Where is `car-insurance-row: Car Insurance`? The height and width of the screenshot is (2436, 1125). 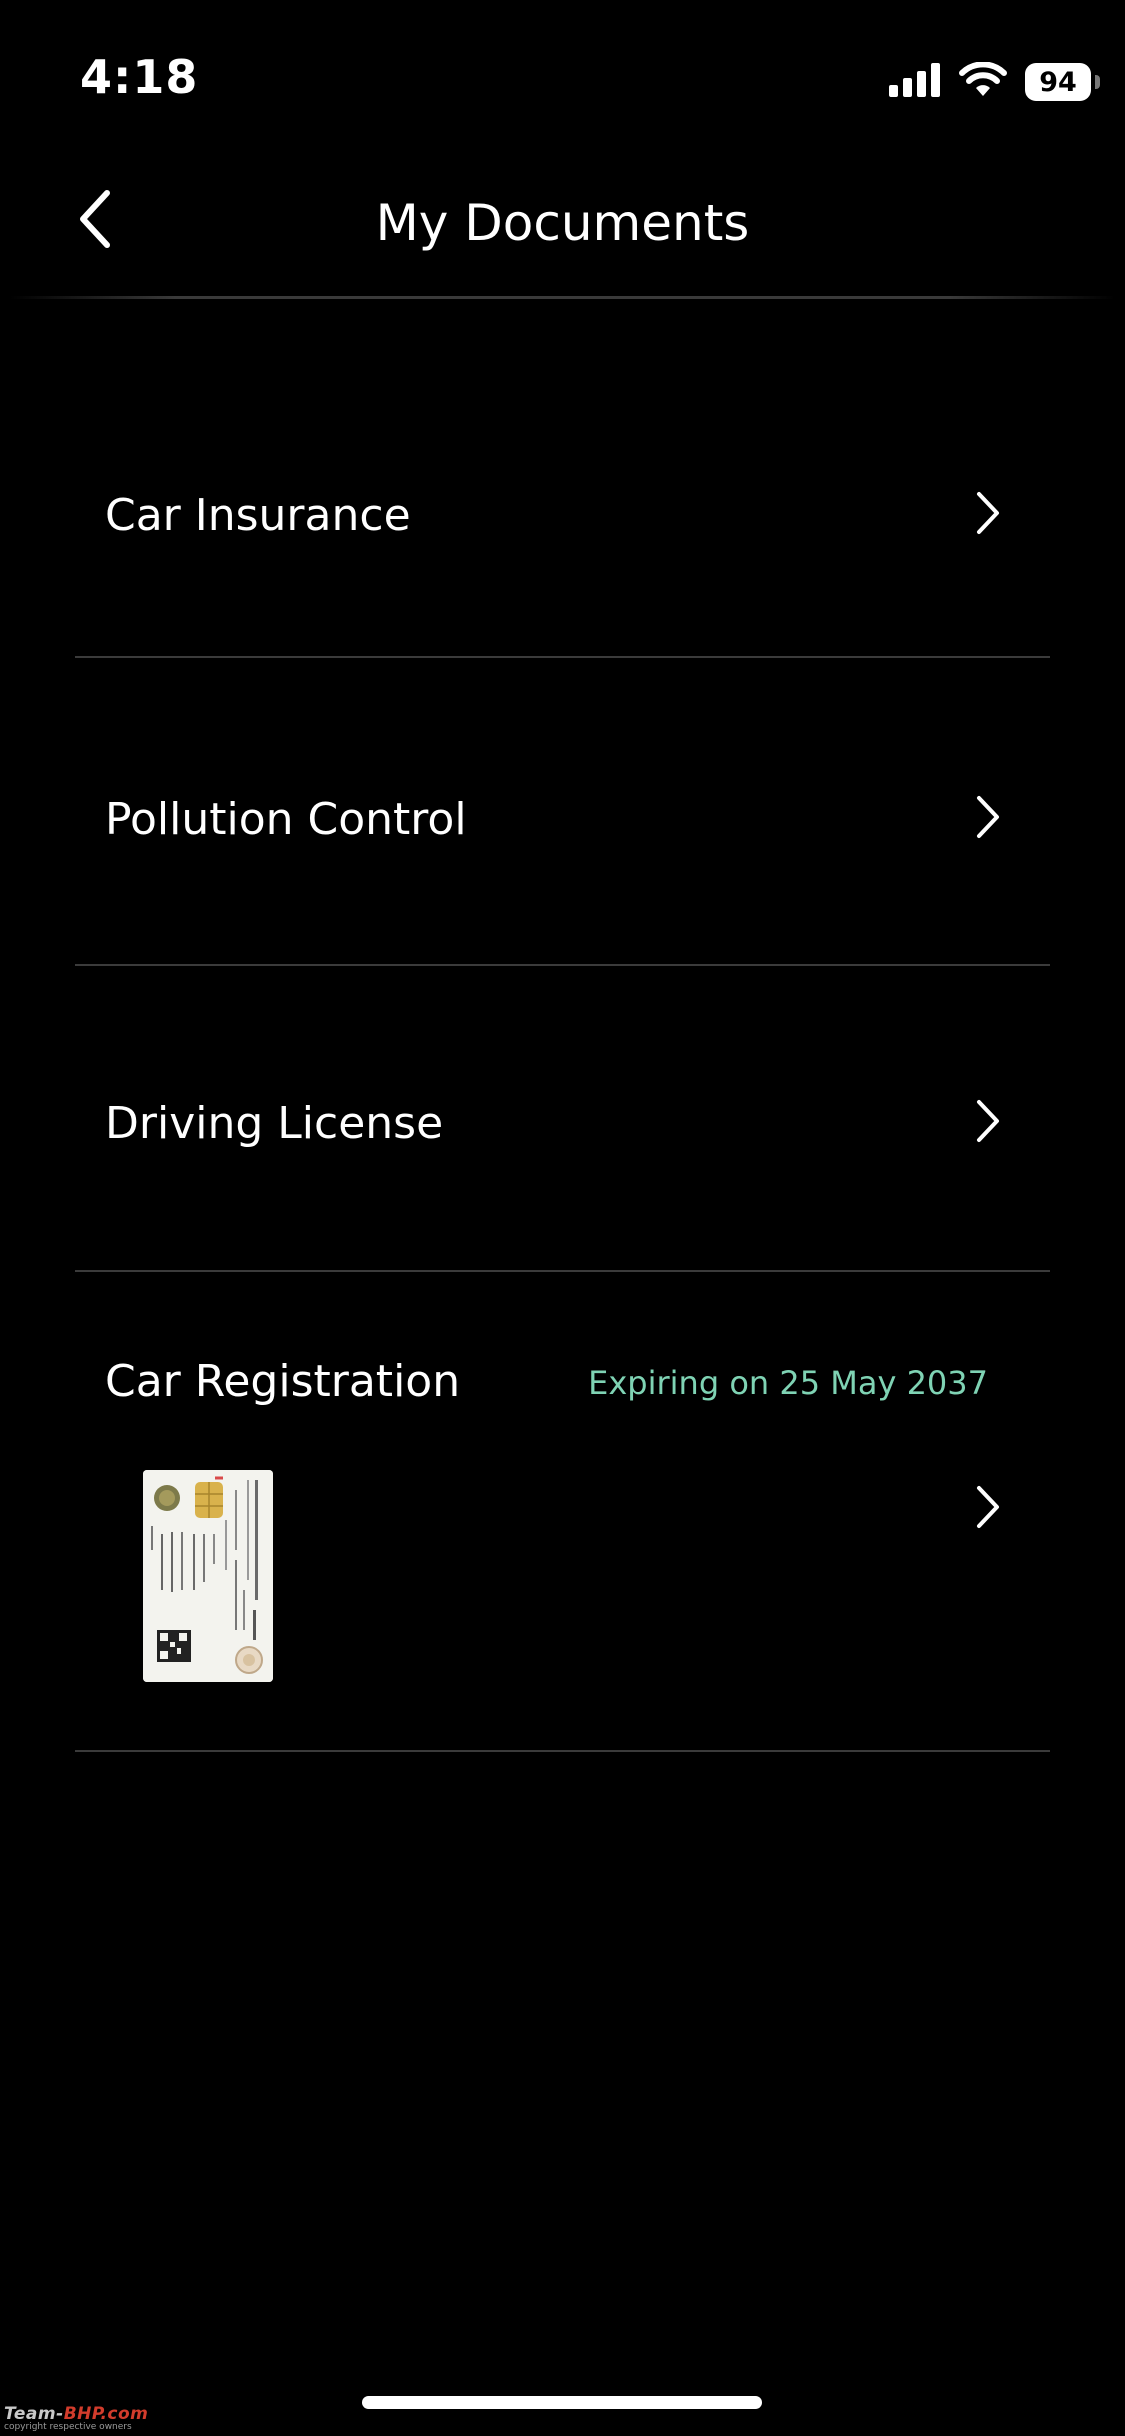
car-insurance-row: Car Insurance is located at coordinates (562, 504).